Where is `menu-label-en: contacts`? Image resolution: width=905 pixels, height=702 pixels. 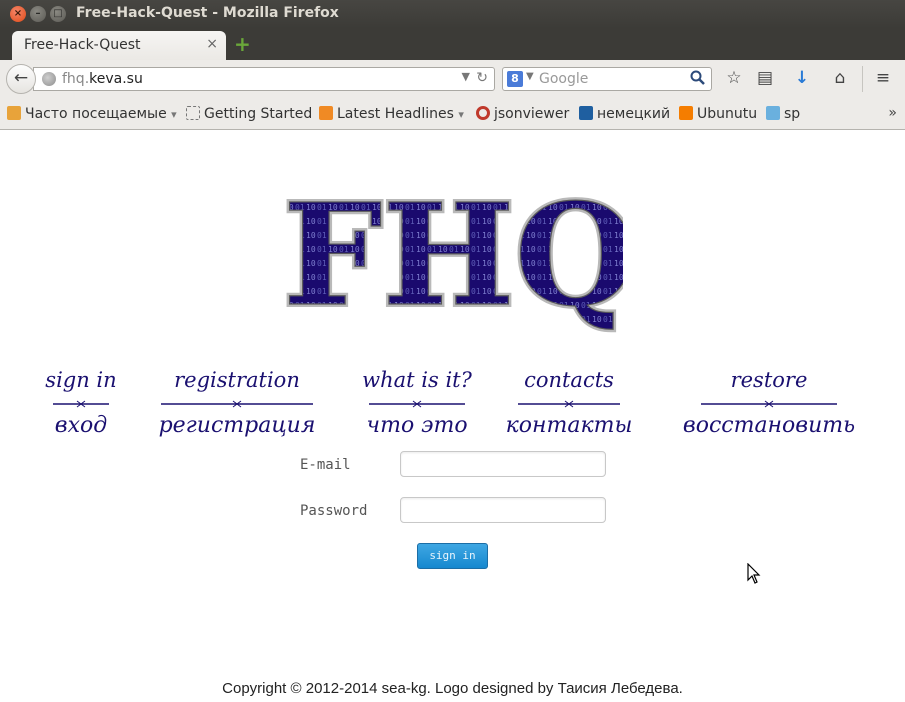 menu-label-en: contacts is located at coordinates (569, 380).